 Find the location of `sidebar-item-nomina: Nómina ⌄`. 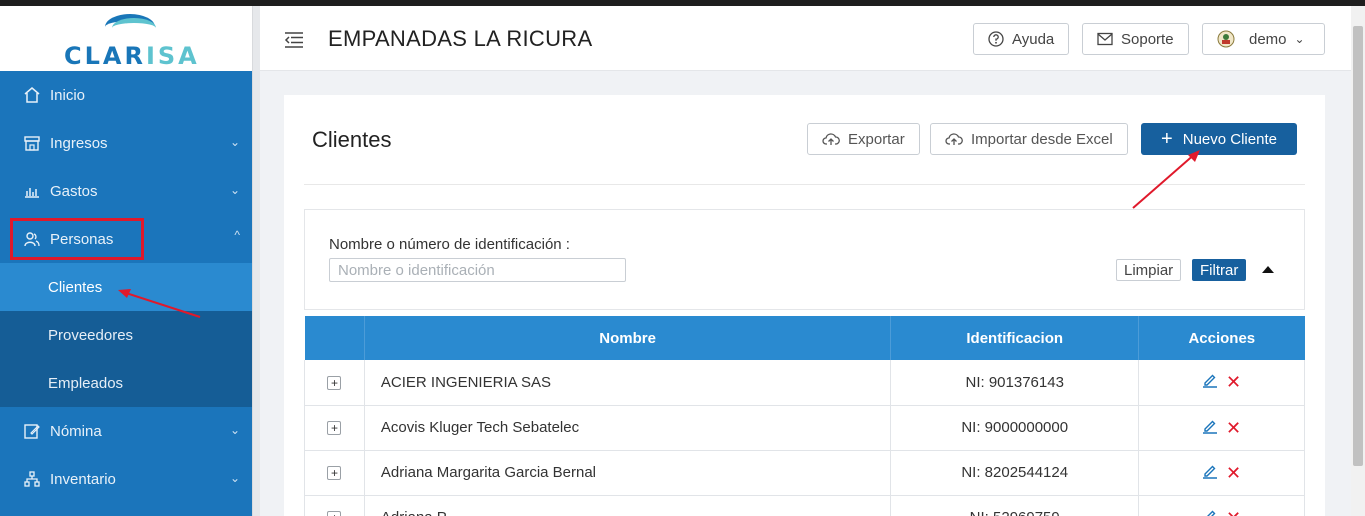

sidebar-item-nomina: Nómina ⌄ is located at coordinates (126, 431).